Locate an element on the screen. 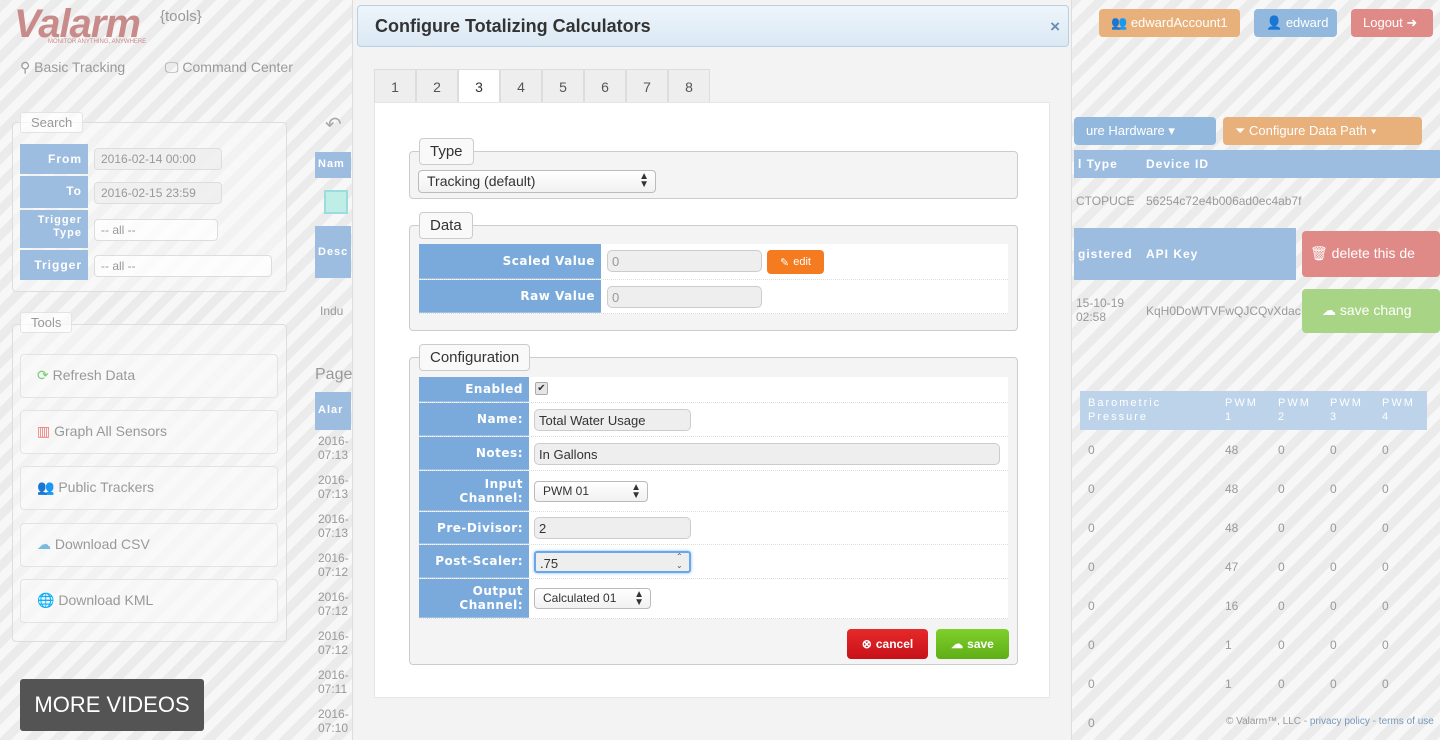 The height and width of the screenshot is (740, 1440). notes-input: In Gallons is located at coordinates (767, 454).